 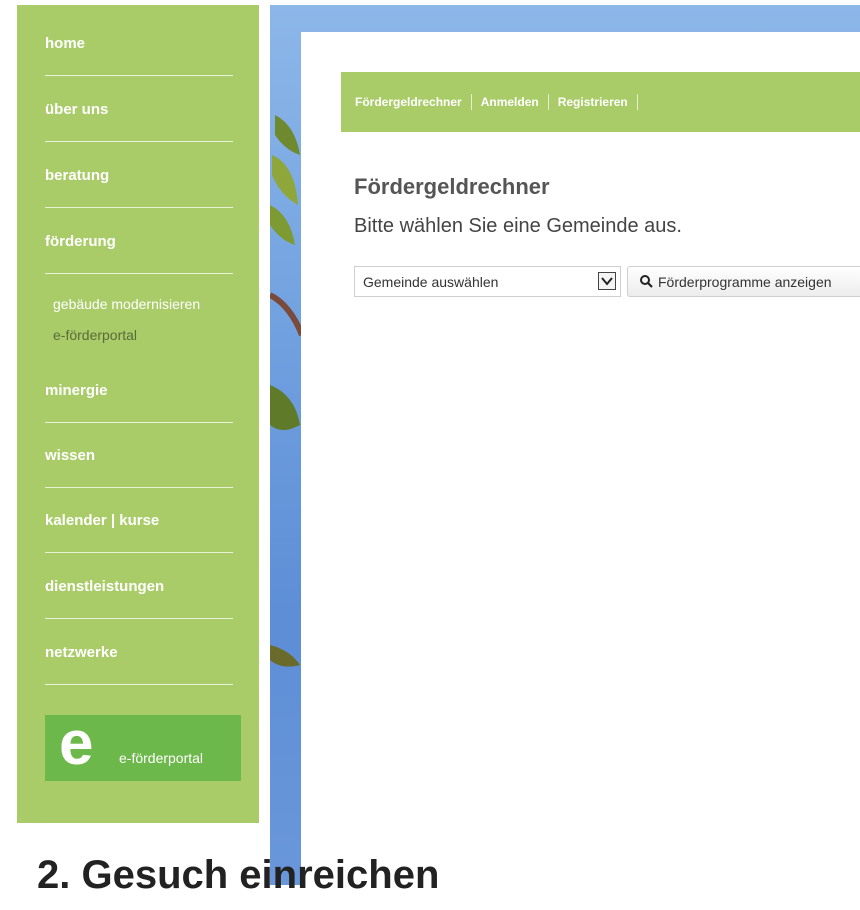 I want to click on nav-link-foerdergeldrechner: Fördergeldrechner, so click(x=408, y=102).